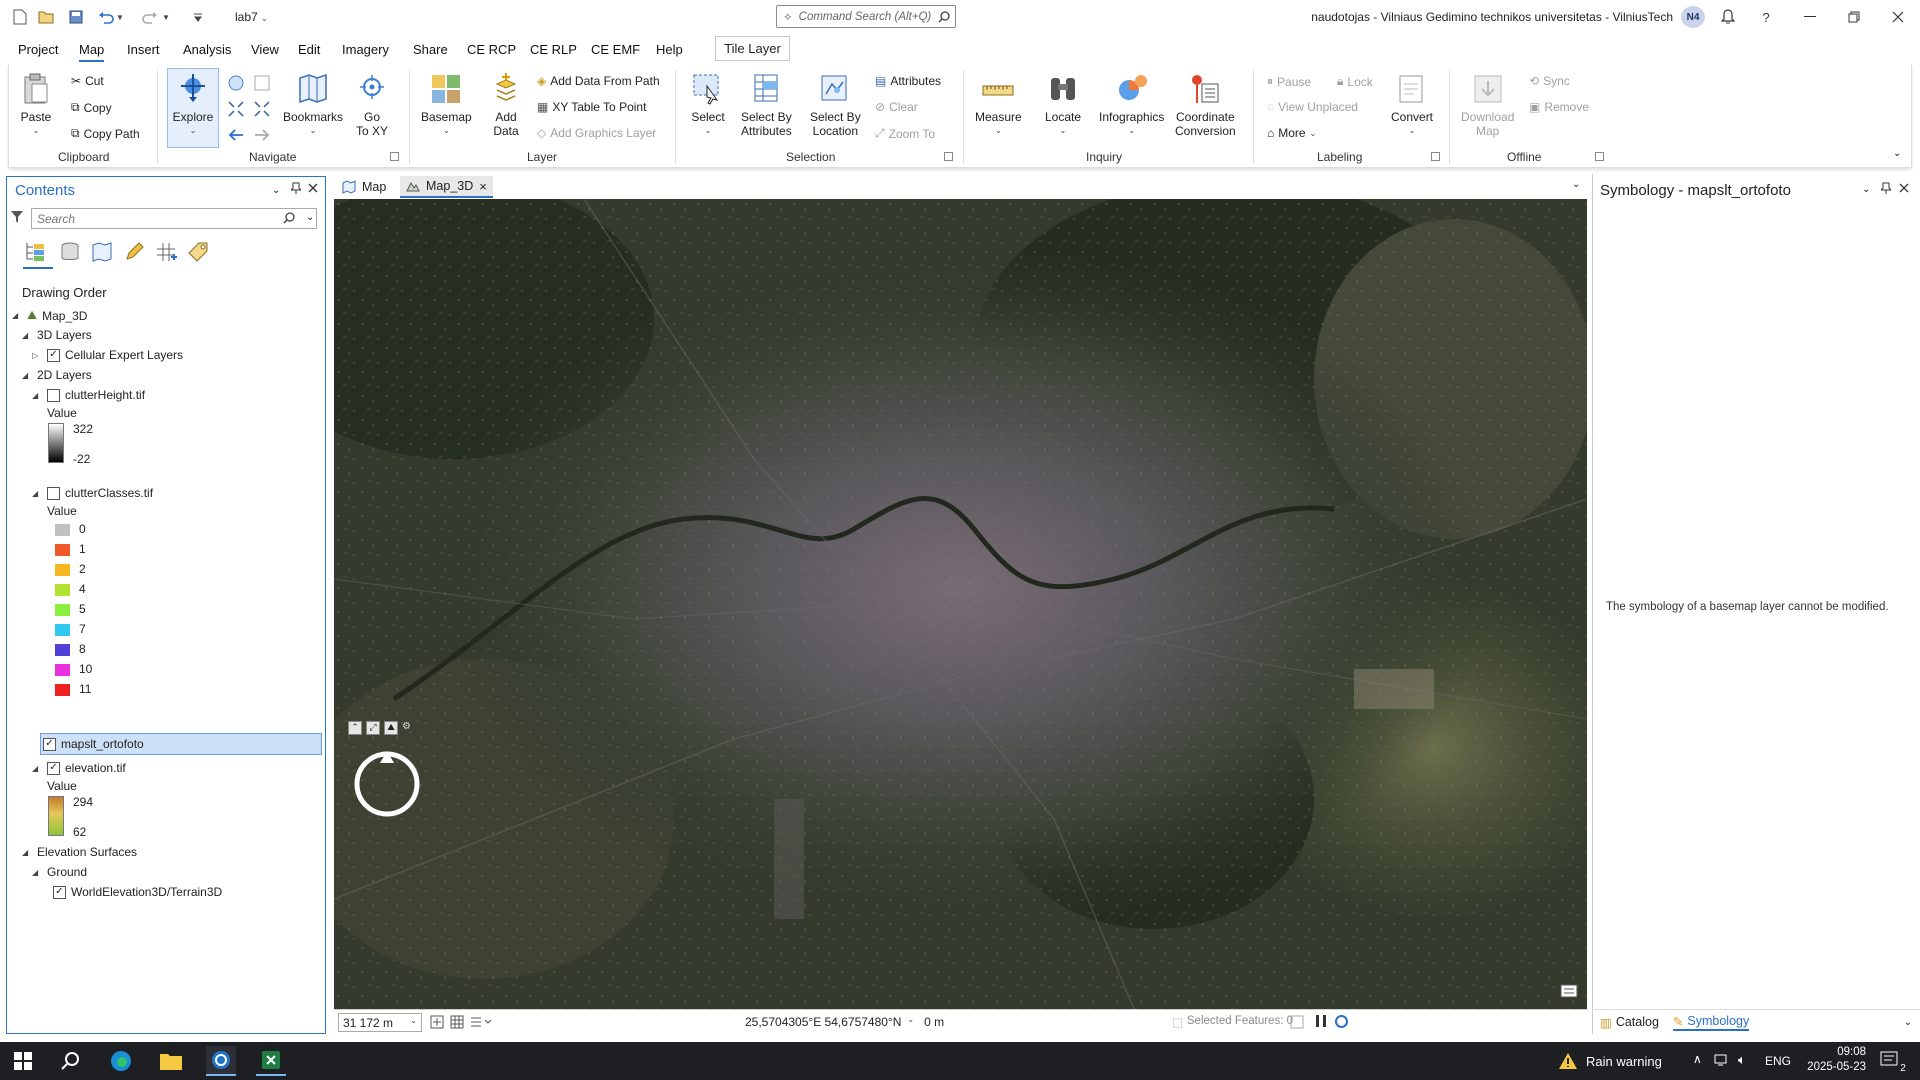 The image size is (1920, 1080). I want to click on nav-options-icon: ⚙, so click(409, 728).